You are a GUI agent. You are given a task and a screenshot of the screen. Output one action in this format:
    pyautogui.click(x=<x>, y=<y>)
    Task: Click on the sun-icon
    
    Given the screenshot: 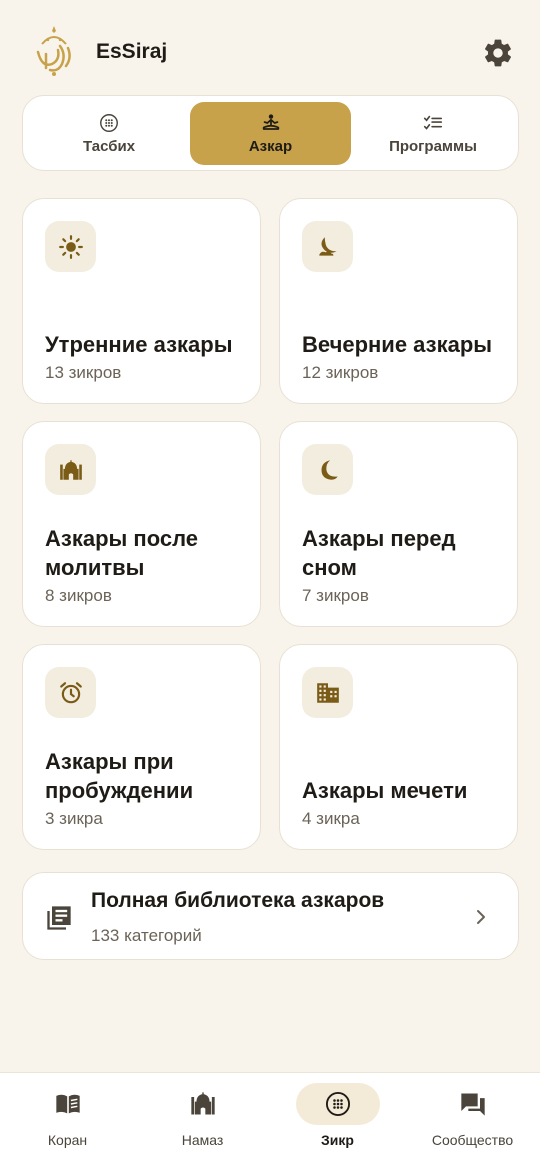 What is the action you would take?
    pyautogui.click(x=70, y=246)
    